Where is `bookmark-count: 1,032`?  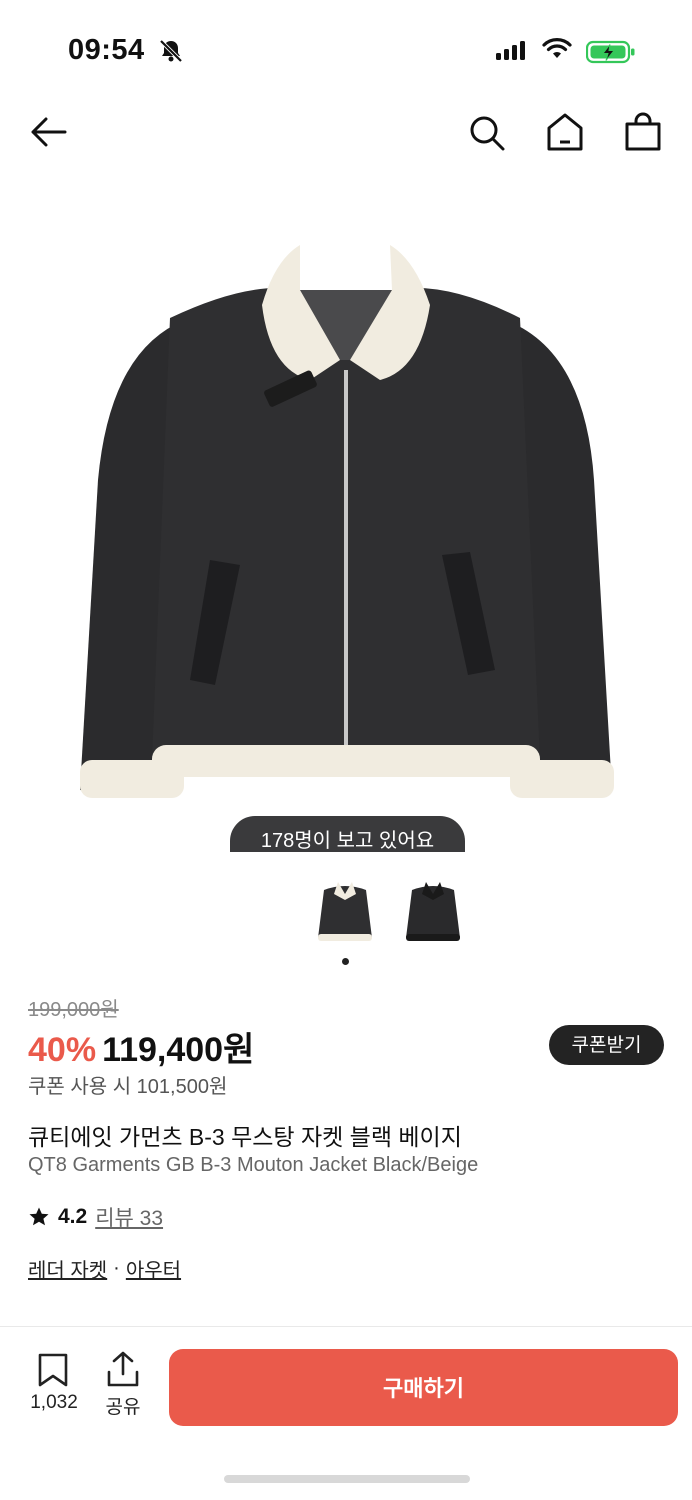
bookmark-count: 1,032 is located at coordinates (54, 1402).